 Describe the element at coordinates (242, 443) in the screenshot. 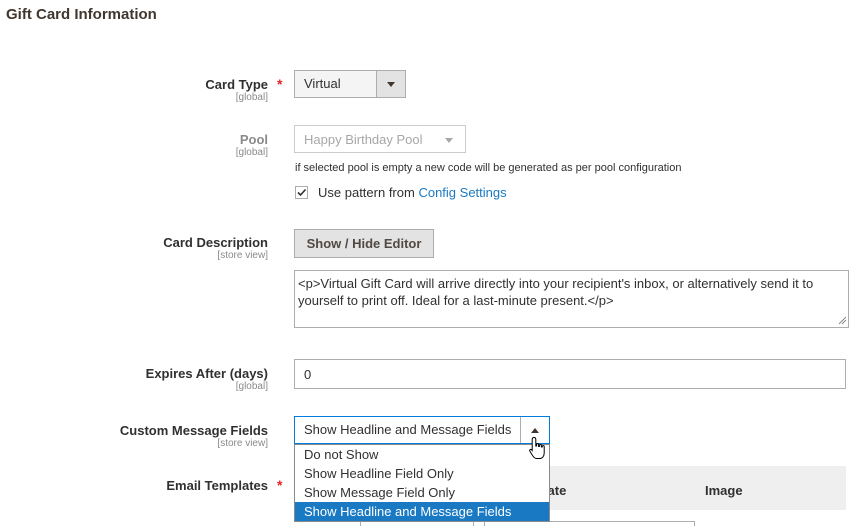

I see `custom-message-scope: [store view]` at that location.